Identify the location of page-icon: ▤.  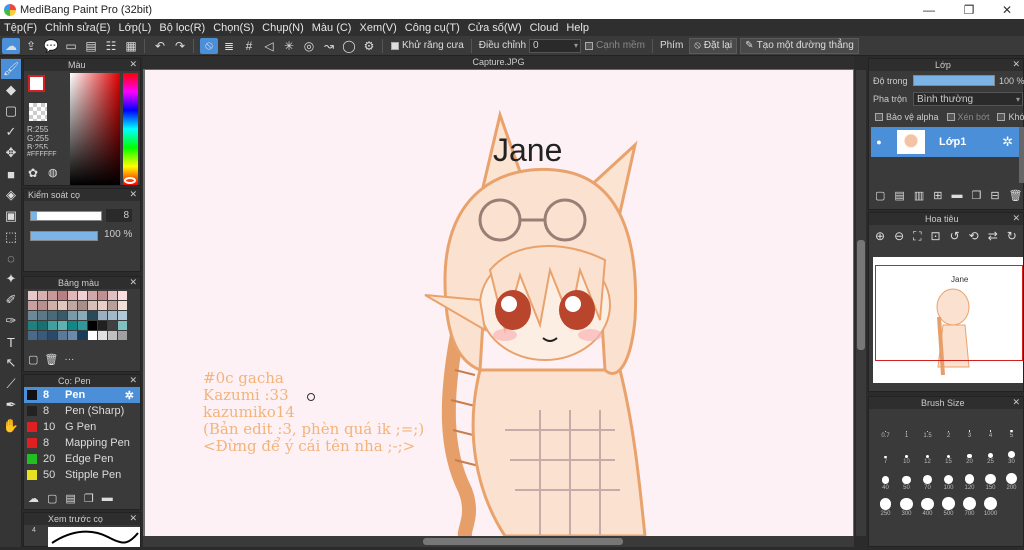
(91, 46).